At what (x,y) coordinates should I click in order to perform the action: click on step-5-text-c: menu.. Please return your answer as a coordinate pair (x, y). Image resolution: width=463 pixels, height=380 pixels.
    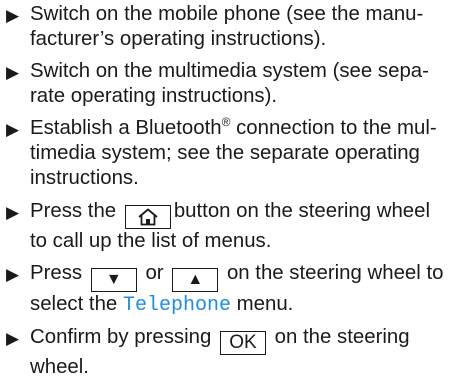
    Looking at the image, I should click on (265, 303).